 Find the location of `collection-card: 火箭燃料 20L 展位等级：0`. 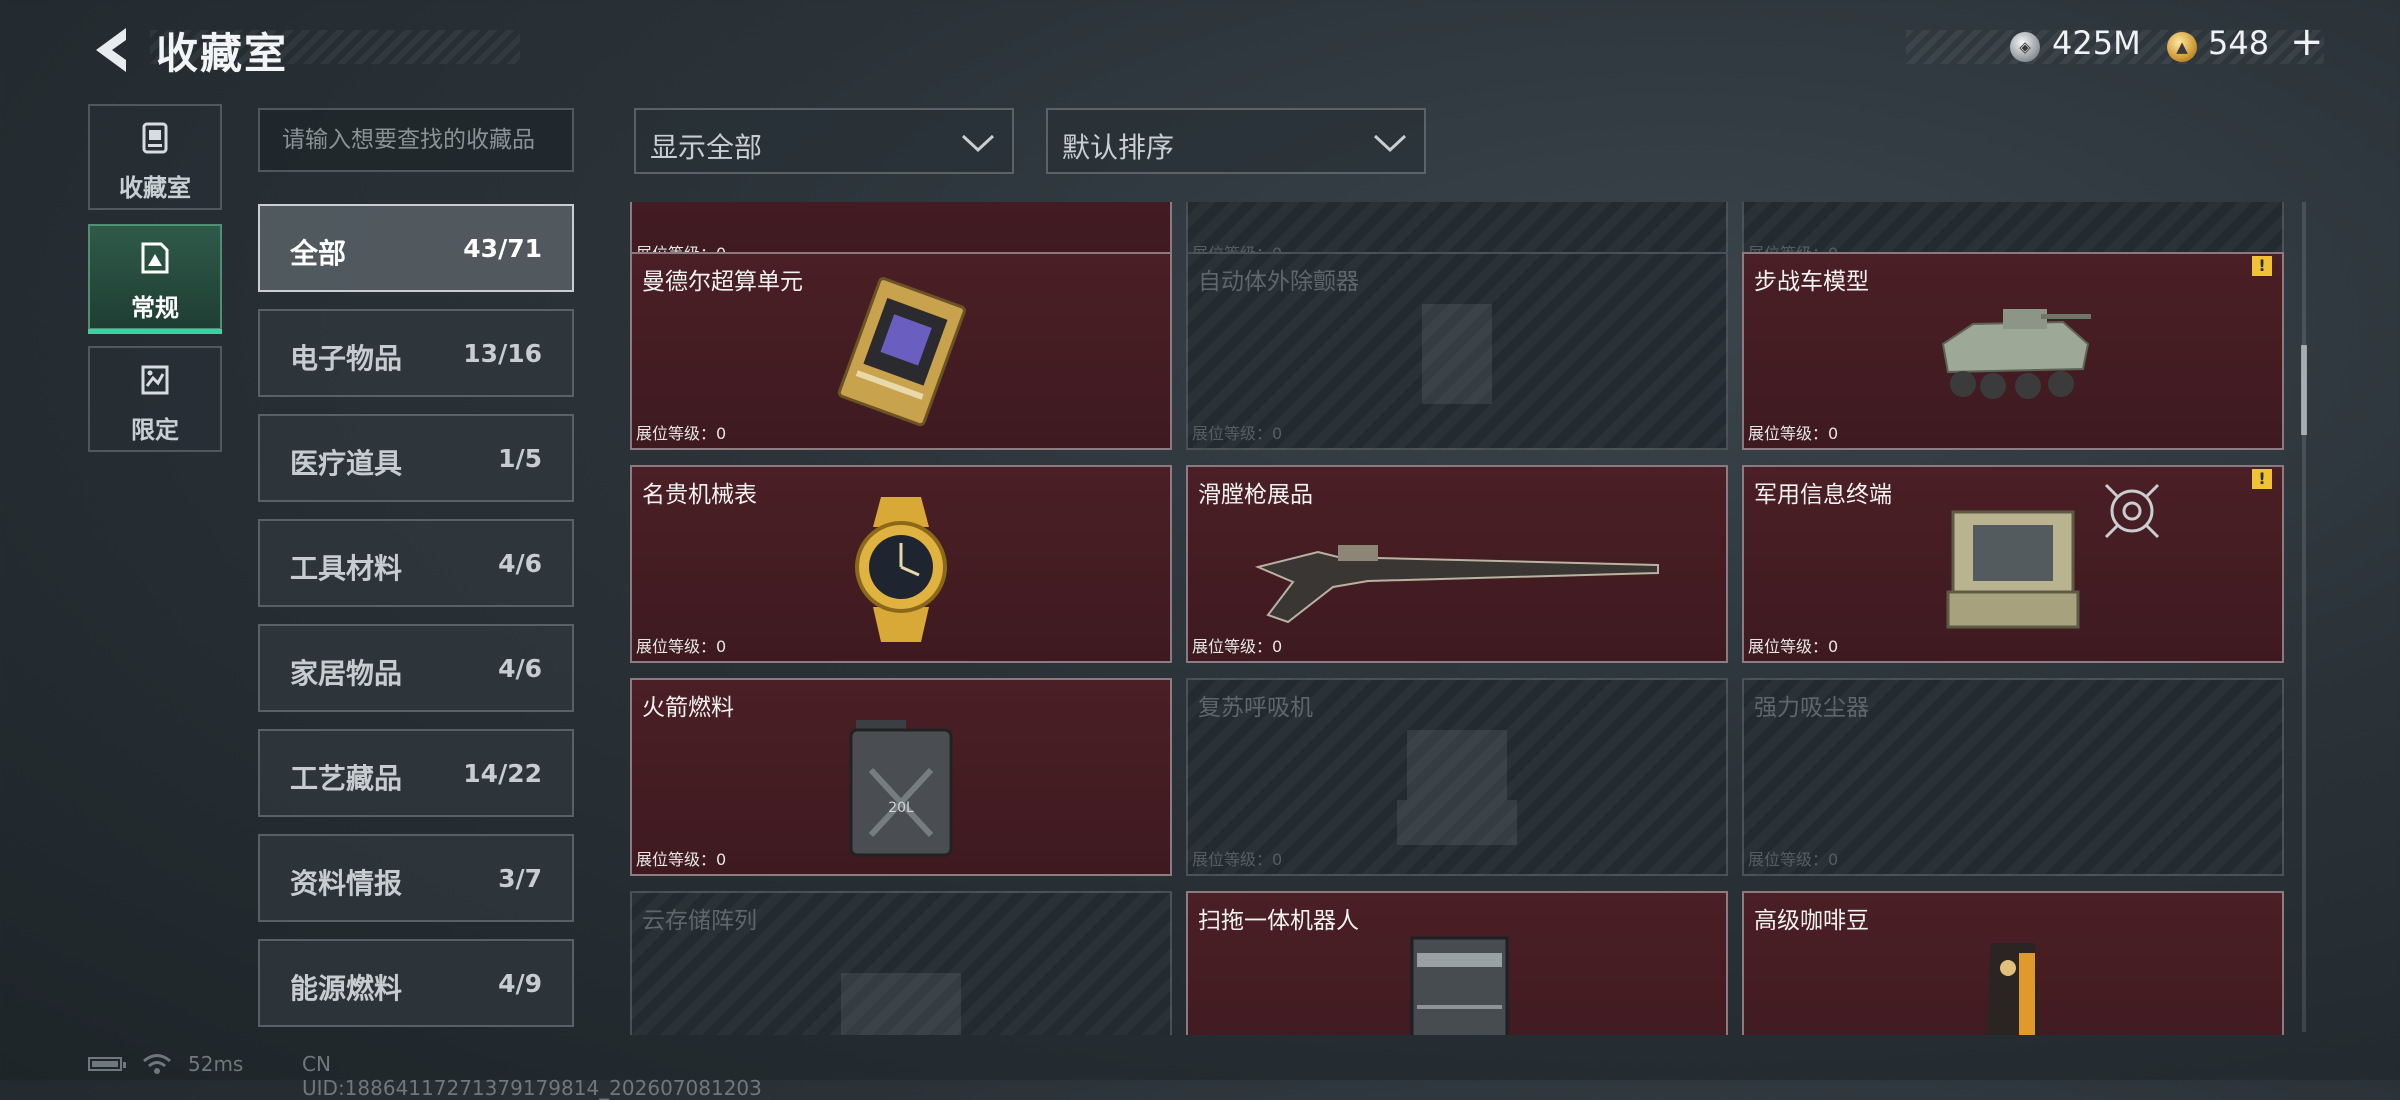

collection-card: 火箭燃料 20L 展位等级：0 is located at coordinates (901, 777).